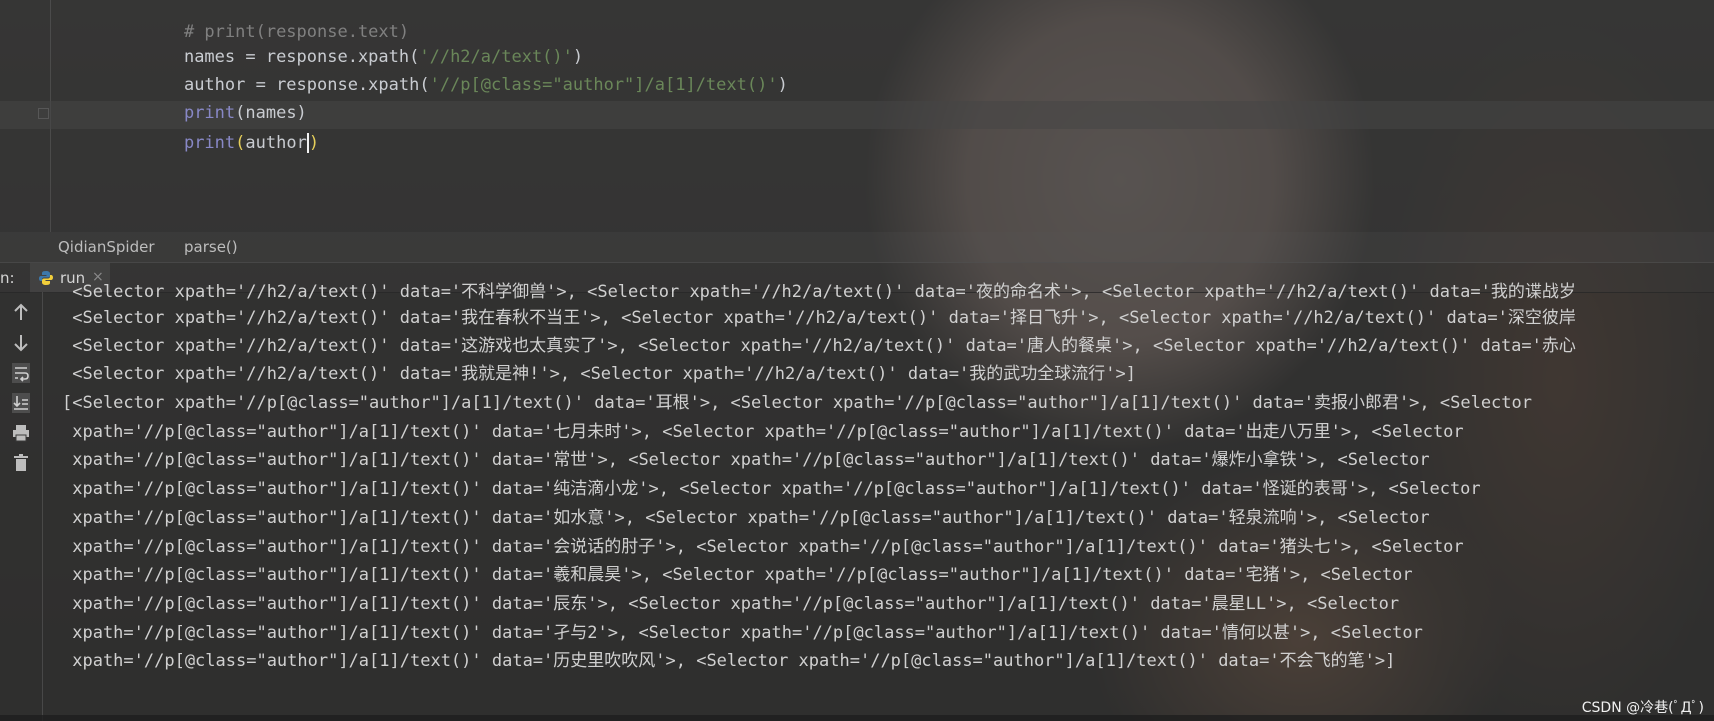 The width and height of the screenshot is (1714, 721). What do you see at coordinates (363, 41) in the screenshot?
I see `code-line-2: names = response.xpath('//h2/a/text()')` at bounding box center [363, 41].